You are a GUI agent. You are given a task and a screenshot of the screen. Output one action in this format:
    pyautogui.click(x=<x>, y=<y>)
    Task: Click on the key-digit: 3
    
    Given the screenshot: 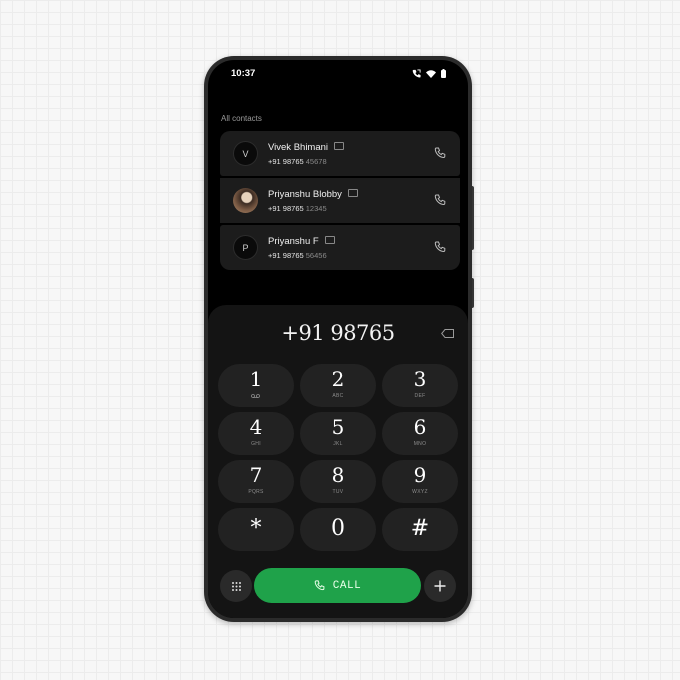 What is the action you would take?
    pyautogui.click(x=420, y=379)
    